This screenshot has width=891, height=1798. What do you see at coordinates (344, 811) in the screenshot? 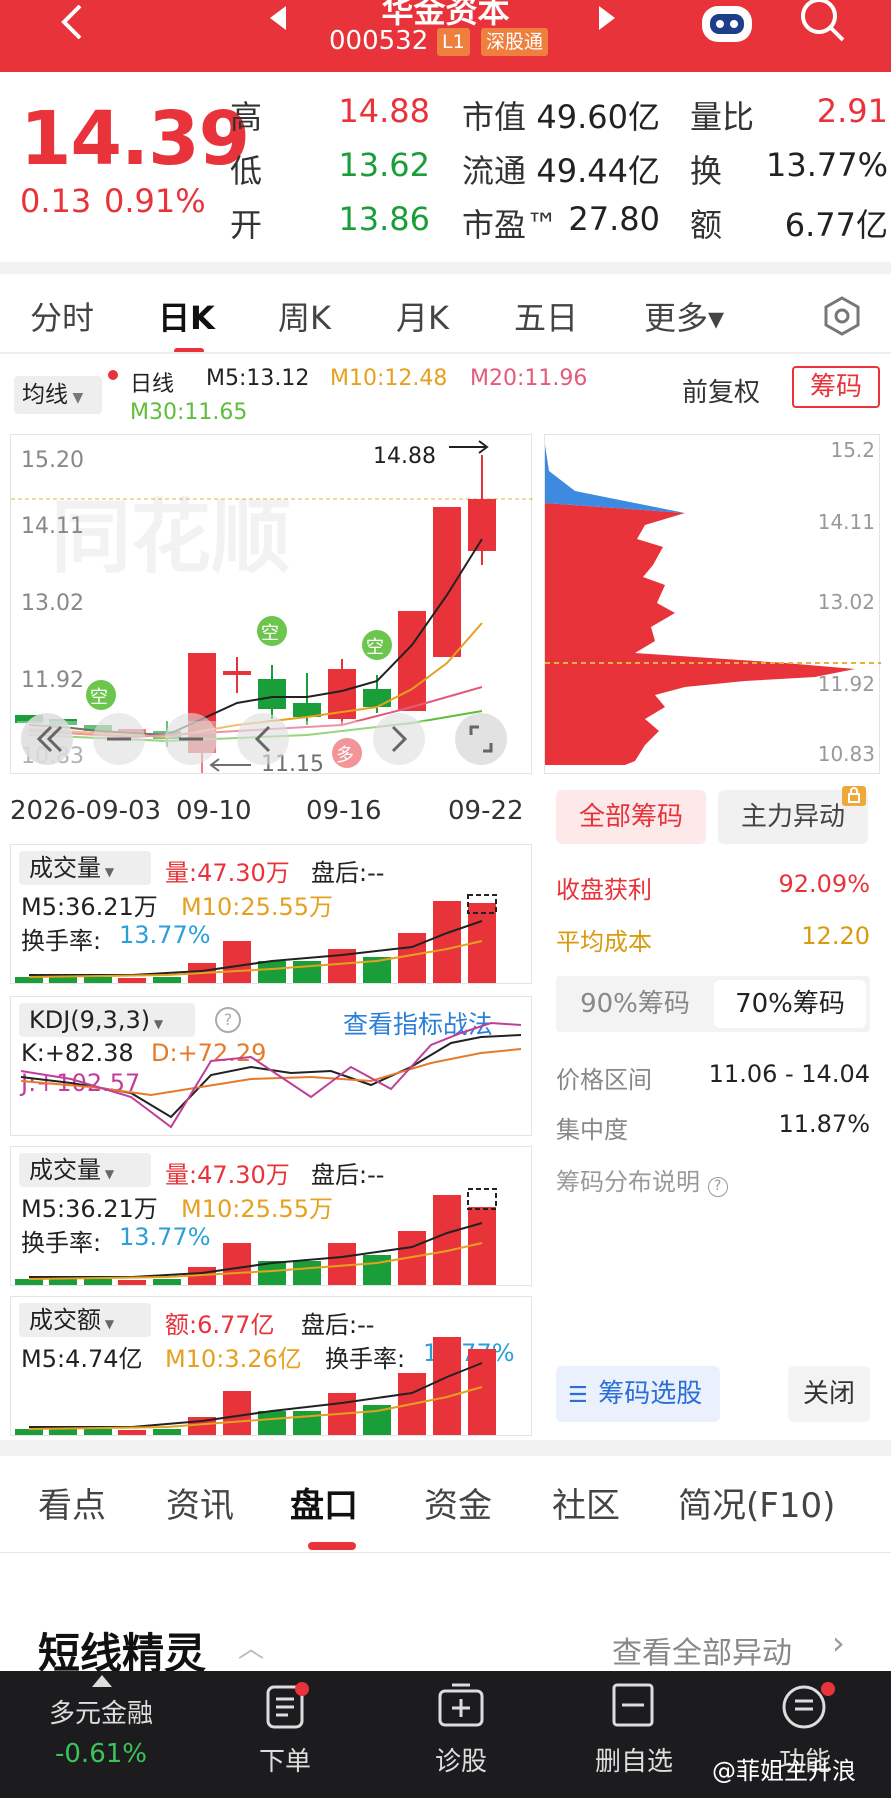
I see `x-tick: 09-16` at bounding box center [344, 811].